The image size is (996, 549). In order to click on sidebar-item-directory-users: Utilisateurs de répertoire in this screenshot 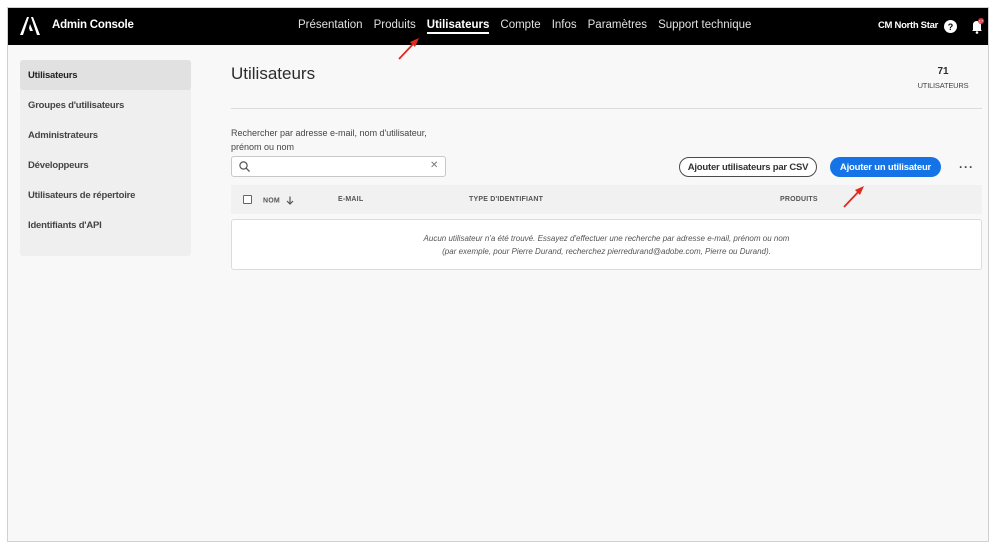, I will do `click(105, 195)`.